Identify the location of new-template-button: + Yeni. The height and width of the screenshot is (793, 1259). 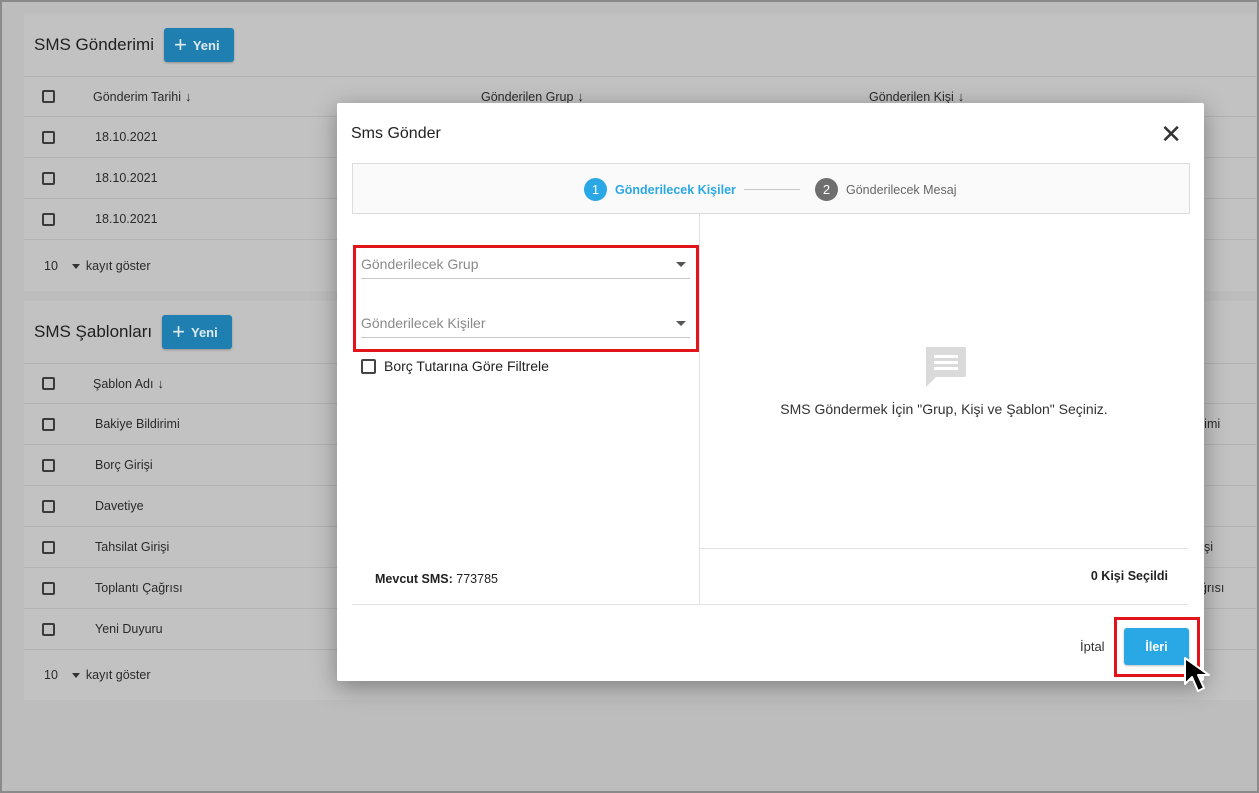
(197, 332).